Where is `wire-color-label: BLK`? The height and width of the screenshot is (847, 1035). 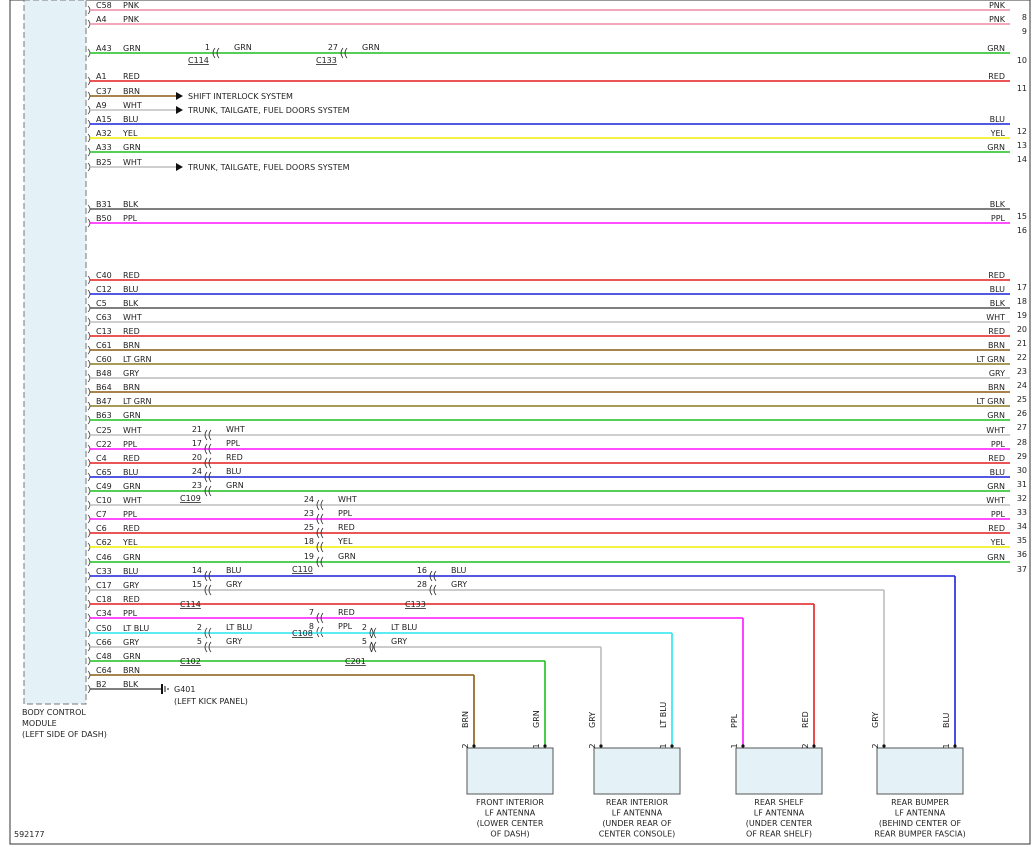
wire-color-label: BLK is located at coordinates (131, 204).